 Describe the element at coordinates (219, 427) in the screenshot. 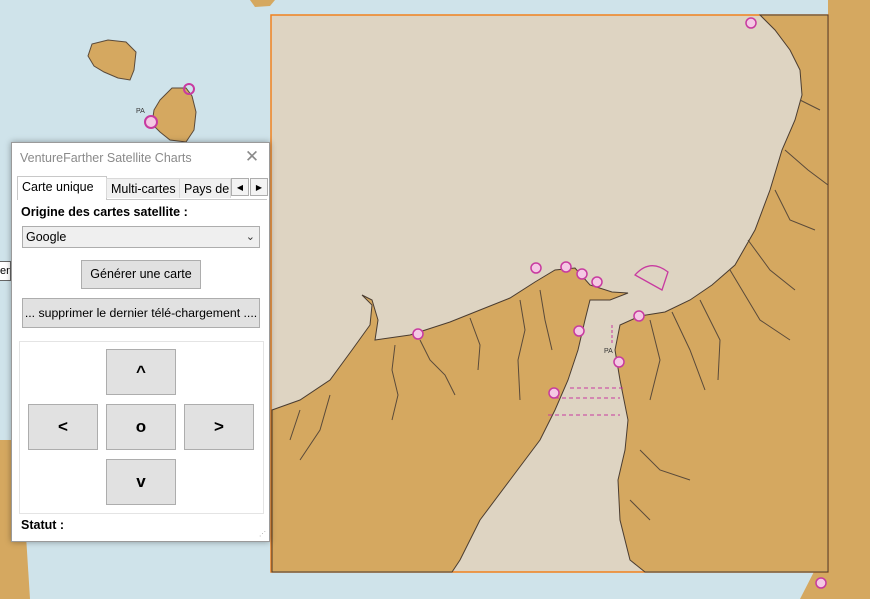

I see `nav-right-button: >` at that location.